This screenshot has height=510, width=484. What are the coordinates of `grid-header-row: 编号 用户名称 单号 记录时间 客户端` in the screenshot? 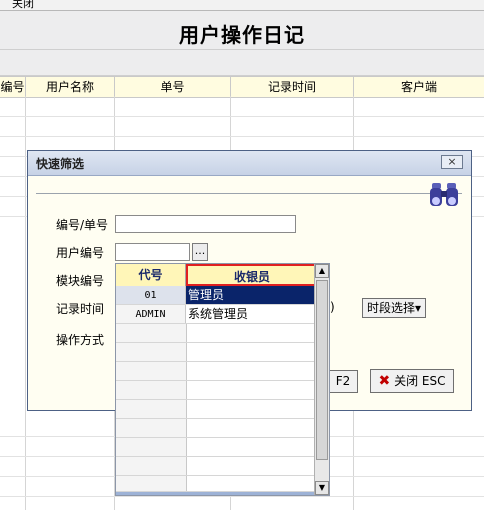 It's located at (242, 87).